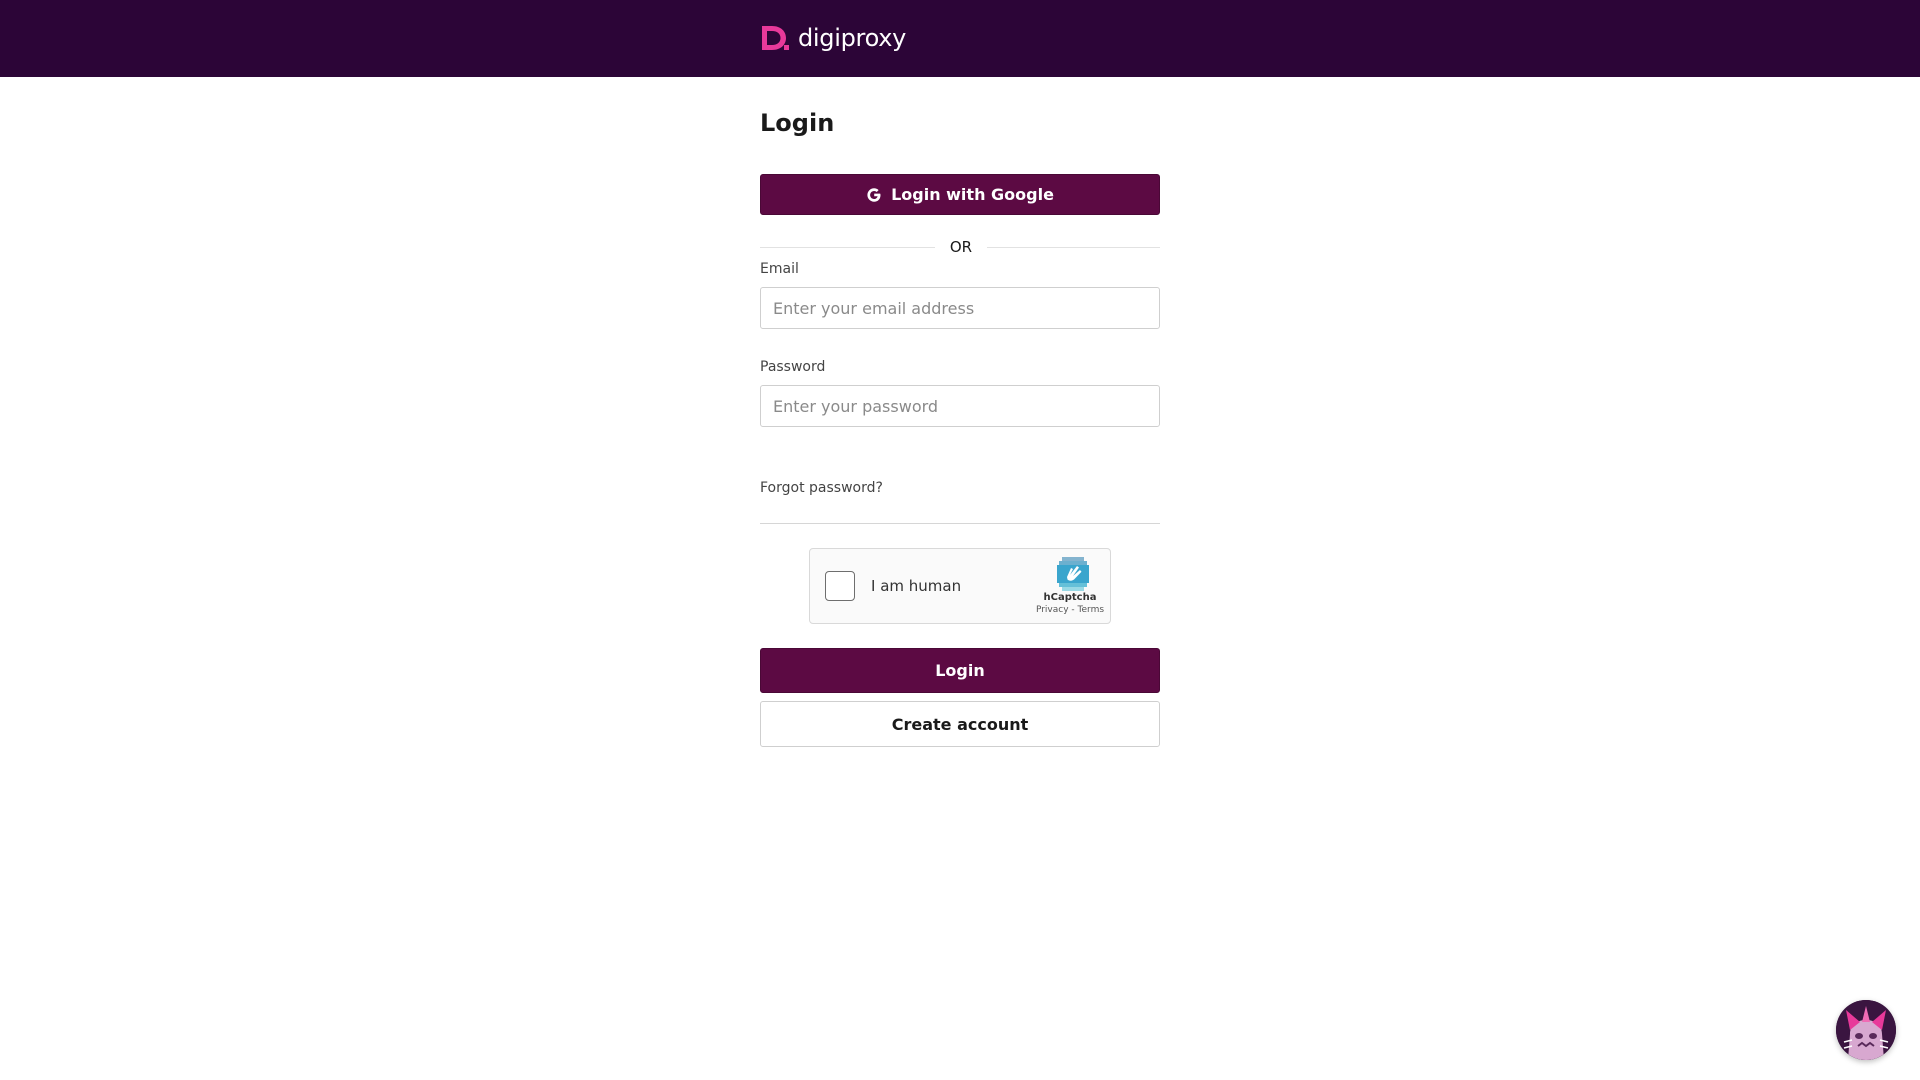 The height and width of the screenshot is (1080, 1920). What do you see at coordinates (852, 38) in the screenshot?
I see `brand-name: digiproxy` at bounding box center [852, 38].